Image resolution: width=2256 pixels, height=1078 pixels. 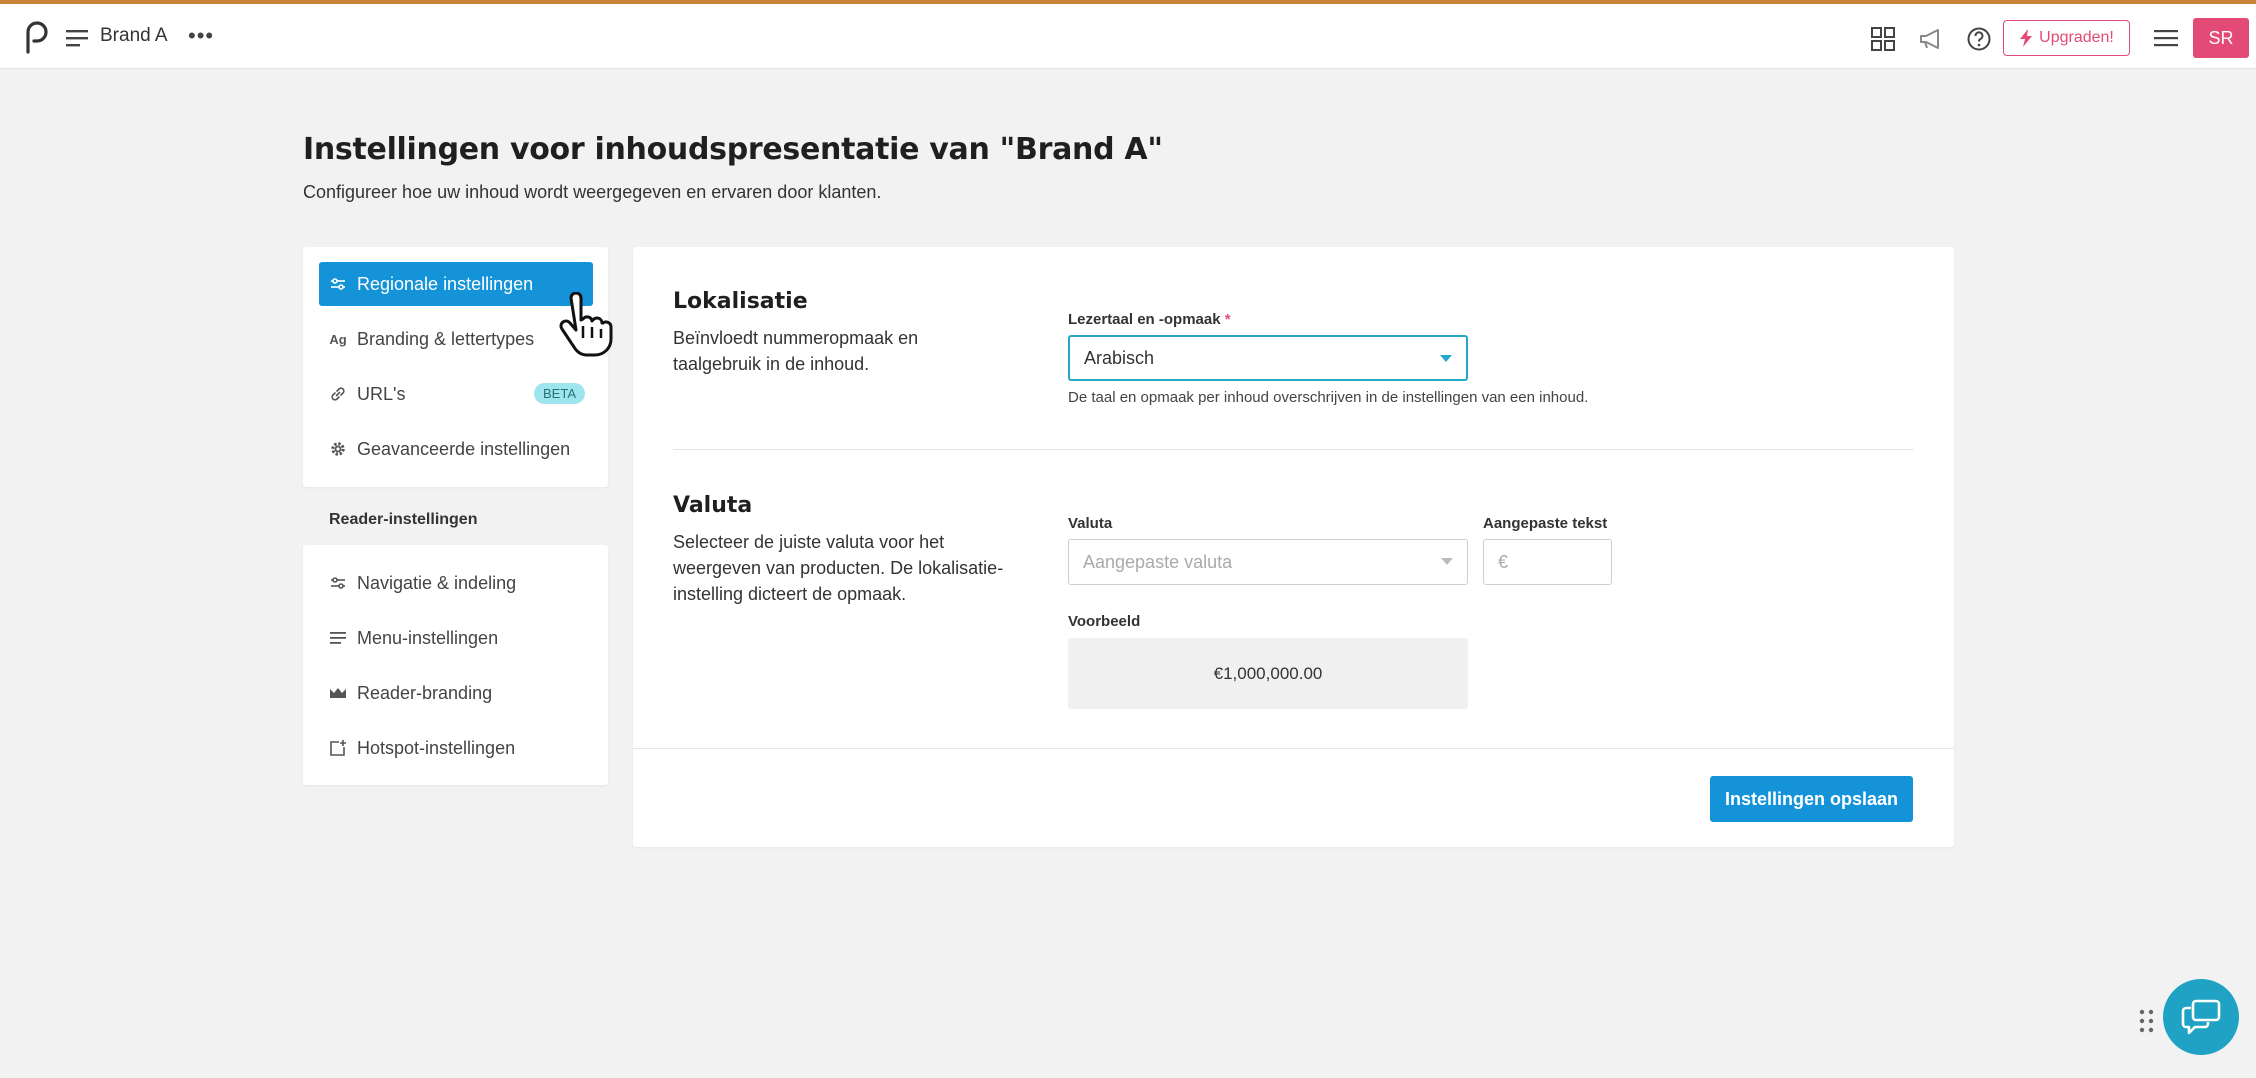 What do you see at coordinates (1268, 358) in the screenshot?
I see `language-select: Arabisch` at bounding box center [1268, 358].